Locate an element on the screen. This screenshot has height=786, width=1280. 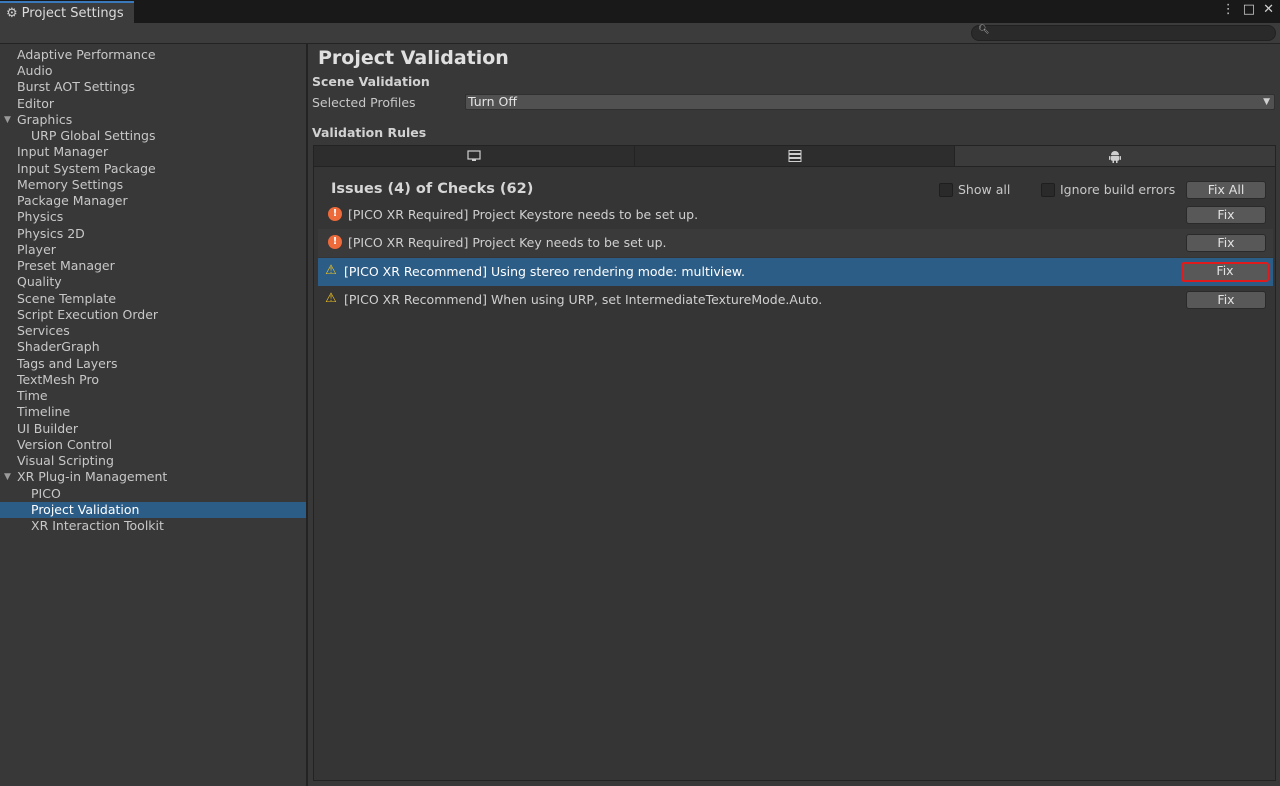
ignore-build-errors-label: Ignore build errors is located at coordinates (1118, 189).